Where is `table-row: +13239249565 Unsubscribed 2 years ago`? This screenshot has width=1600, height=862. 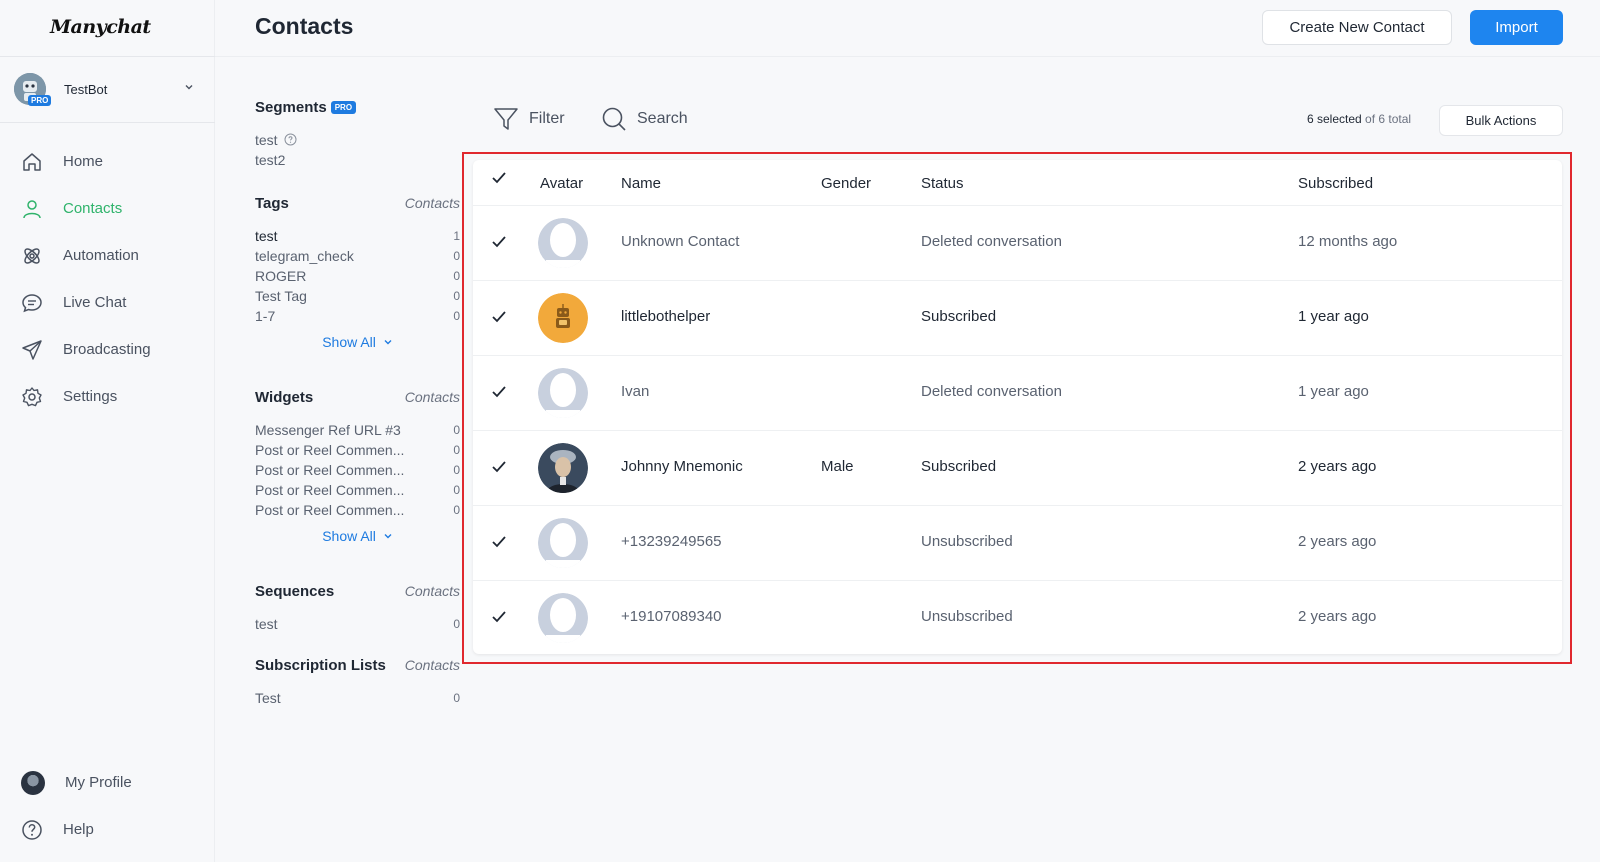
table-row: +13239249565 Unsubscribed 2 years ago is located at coordinates (1017, 543).